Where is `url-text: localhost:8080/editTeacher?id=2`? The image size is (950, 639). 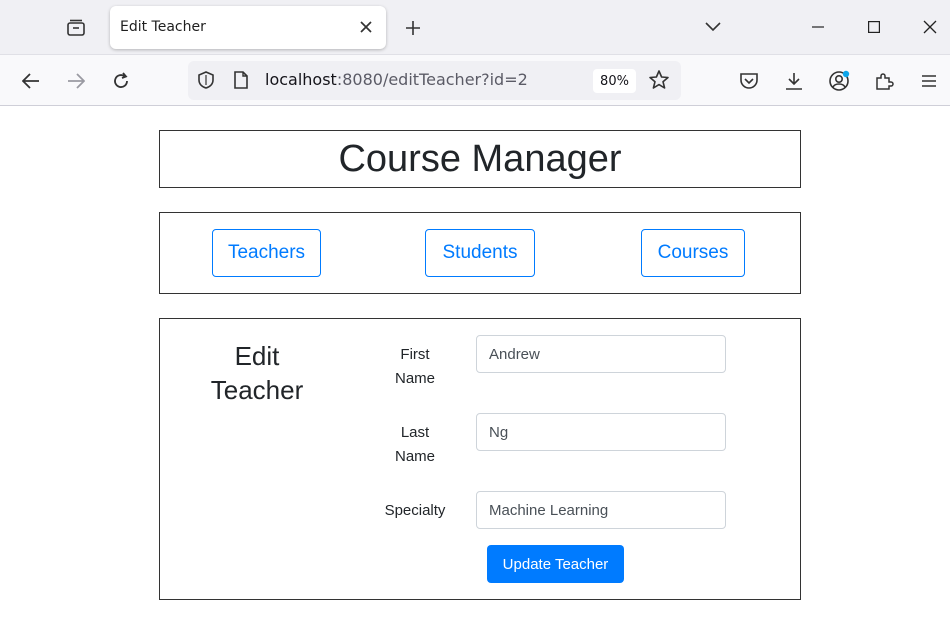 url-text: localhost:8080/editTeacher?id=2 is located at coordinates (396, 79).